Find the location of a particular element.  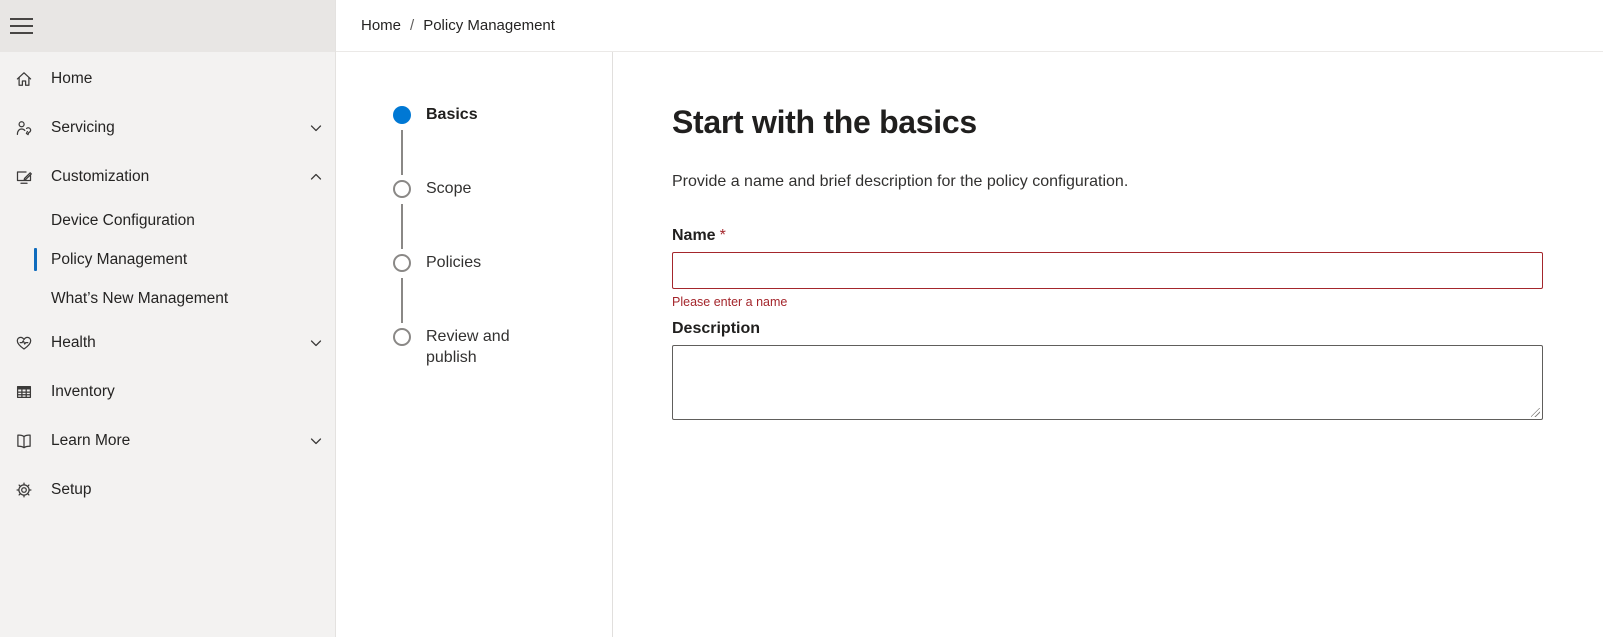

customization-icon is located at coordinates (24, 177).